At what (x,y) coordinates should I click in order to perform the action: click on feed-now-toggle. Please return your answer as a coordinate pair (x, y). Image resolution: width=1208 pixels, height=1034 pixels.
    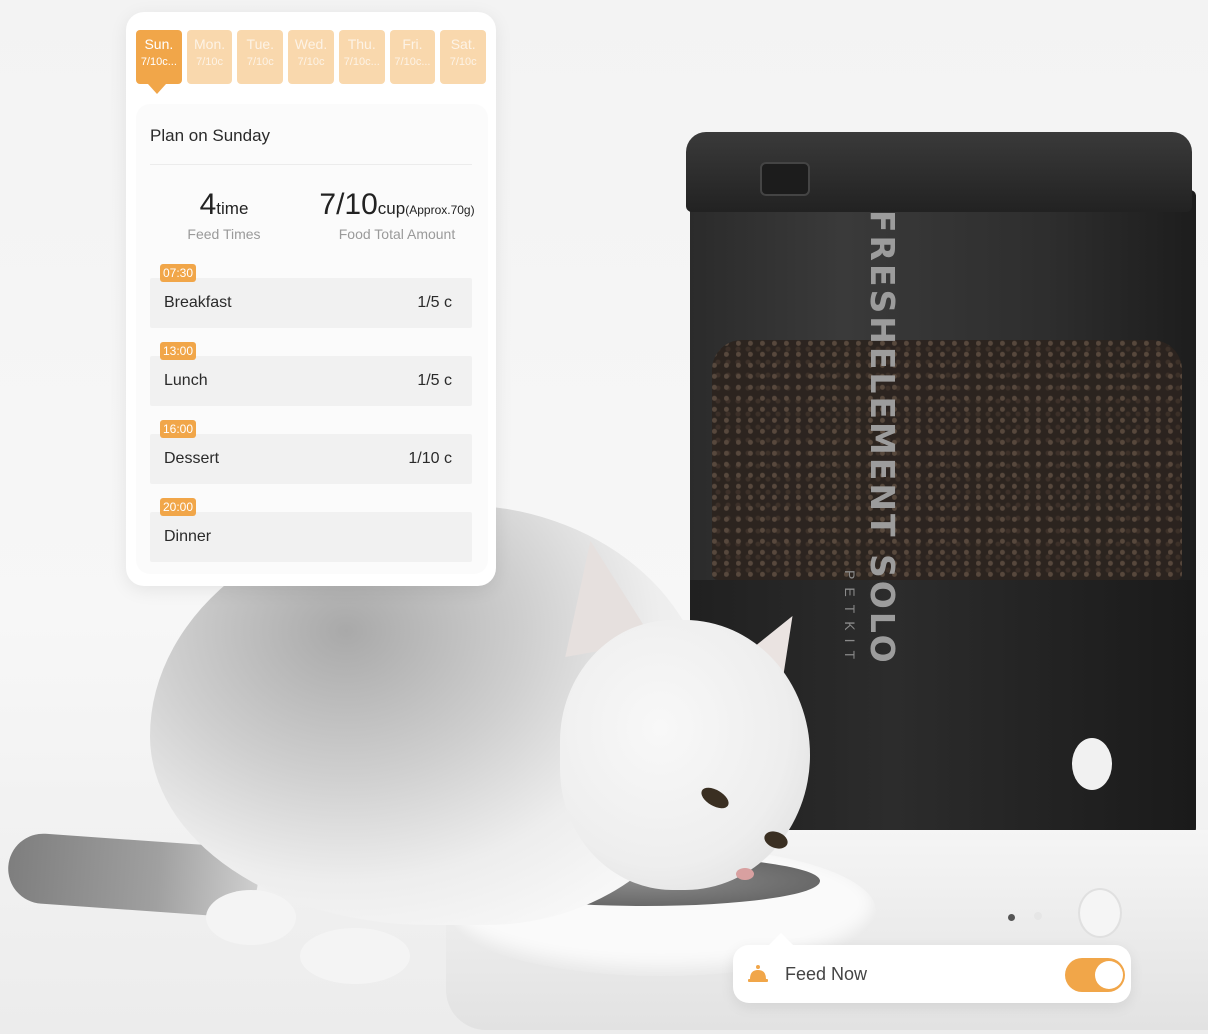
    Looking at the image, I should click on (1095, 975).